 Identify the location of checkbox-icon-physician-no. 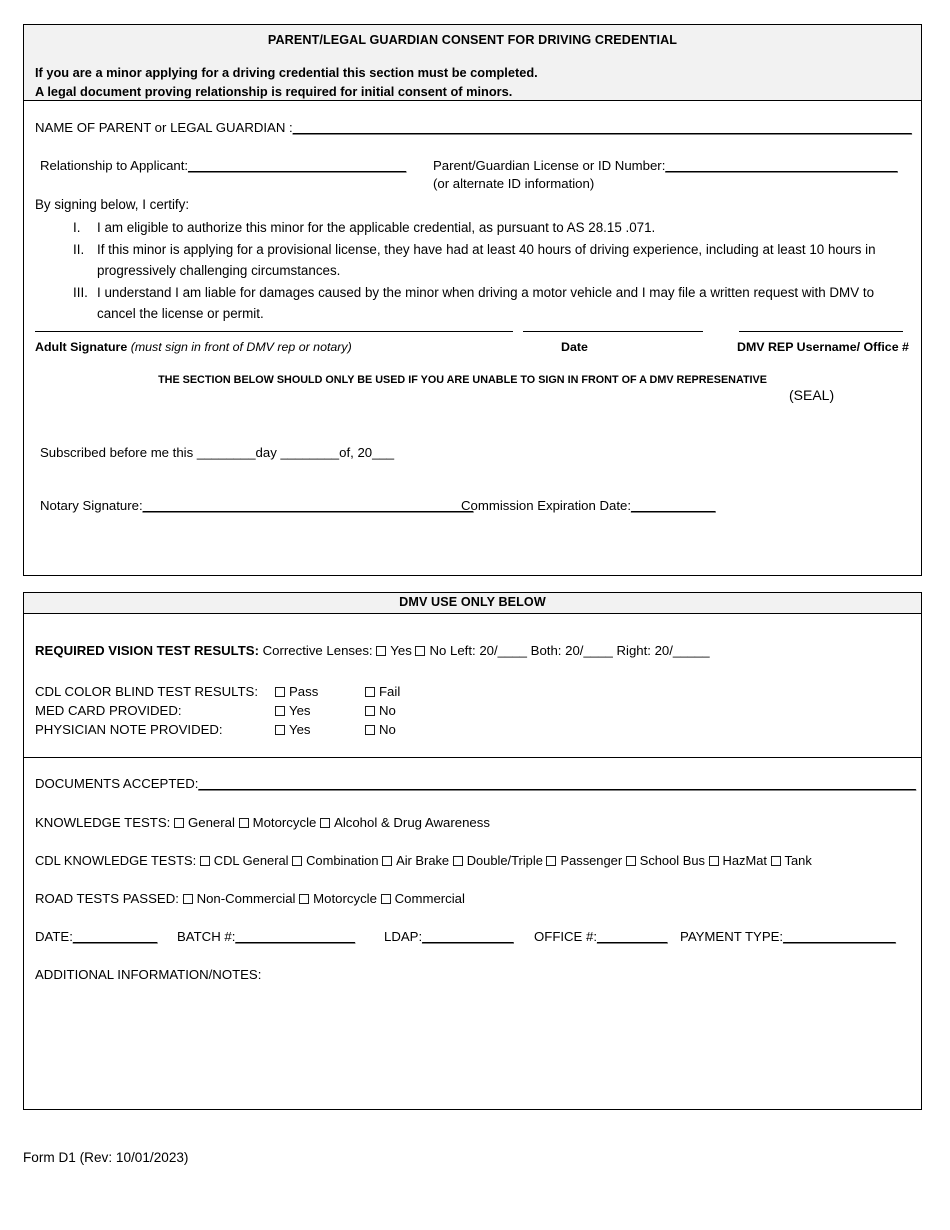
(370, 730).